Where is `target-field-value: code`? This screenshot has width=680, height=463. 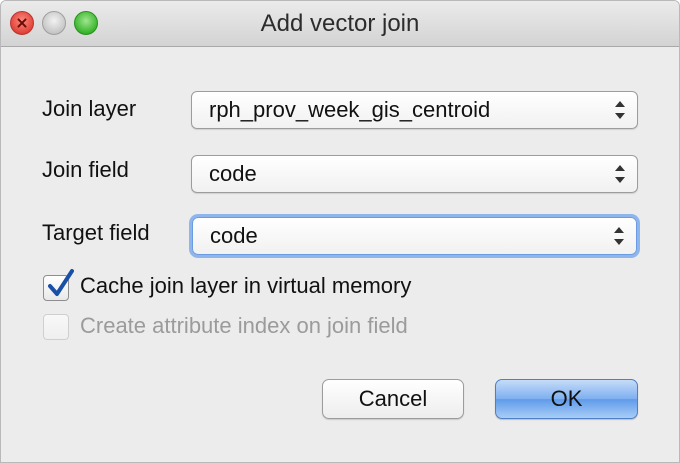 target-field-value: code is located at coordinates (234, 235).